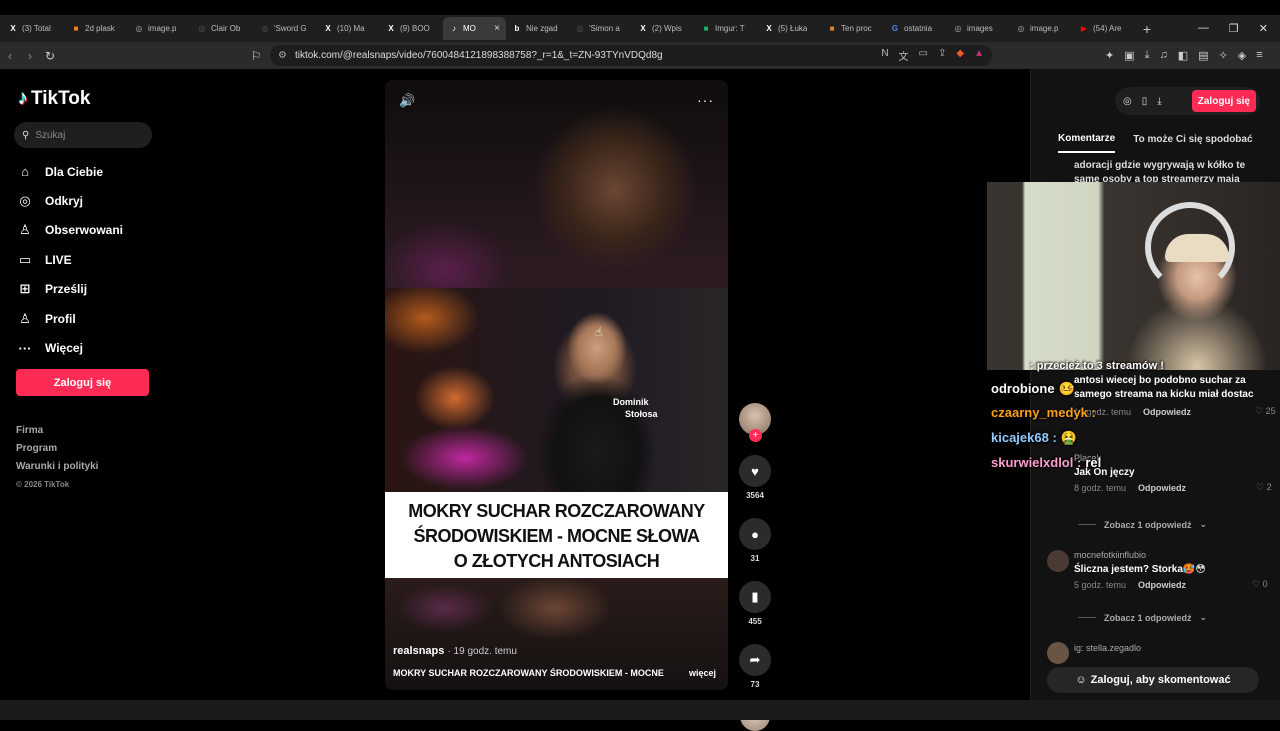 This screenshot has width=1280, height=731. I want to click on comment-user: Placek, so click(1173, 458).